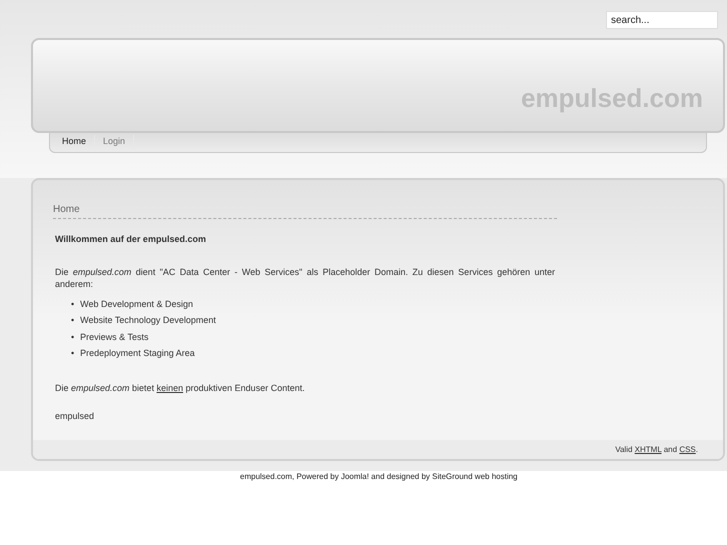 The width and height of the screenshot is (727, 545). Describe the element at coordinates (245, 387) in the screenshot. I see `note-text: produktiven Enduser Content.` at that location.